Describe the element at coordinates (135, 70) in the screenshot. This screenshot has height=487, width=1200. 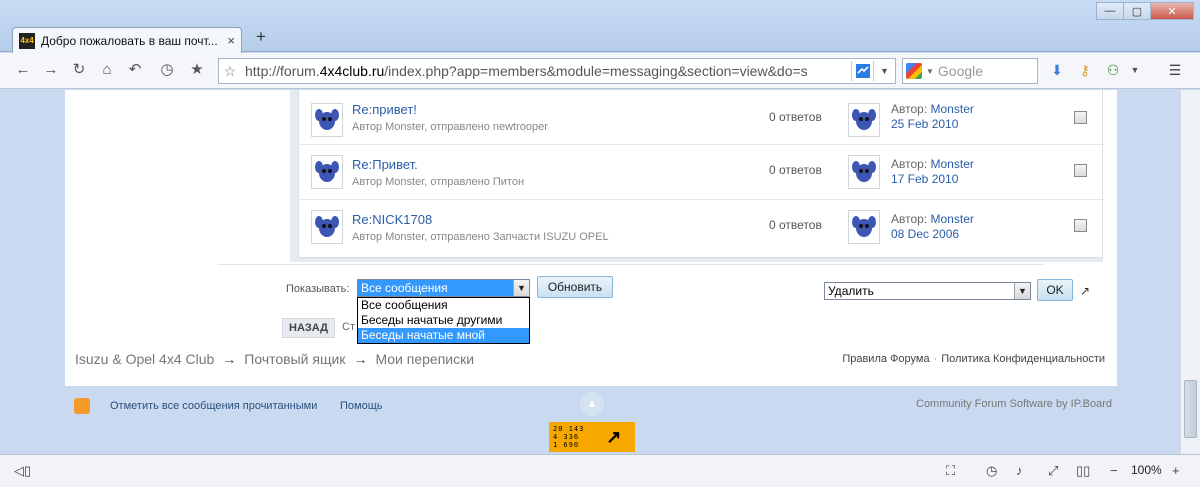
I see `undo-icon: ↶` at that location.